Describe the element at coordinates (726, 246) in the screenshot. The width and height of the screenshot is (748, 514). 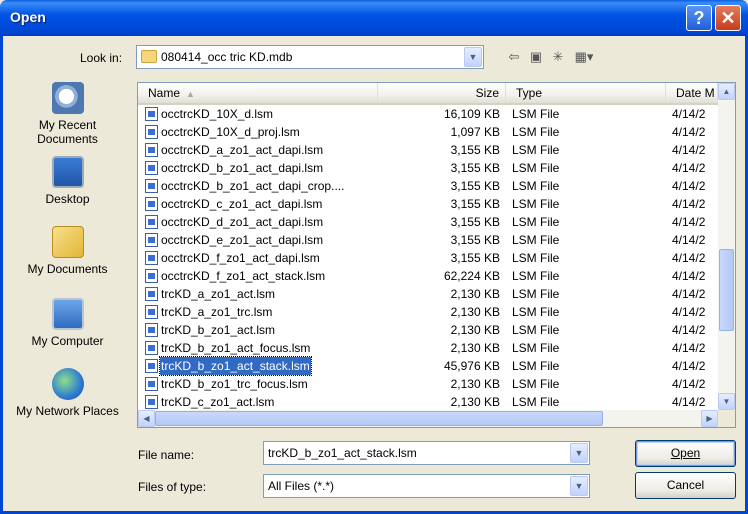
I see `vertical-scrollbar: ▲ ▼` at that location.